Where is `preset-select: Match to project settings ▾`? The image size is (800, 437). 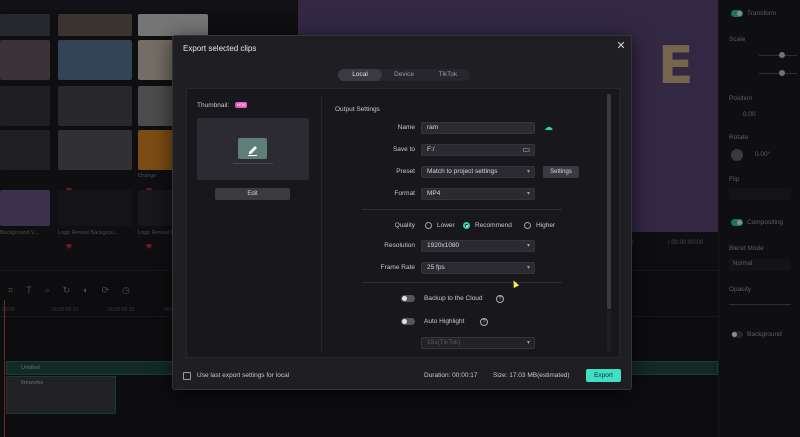 preset-select: Match to project settings ▾ is located at coordinates (478, 172).